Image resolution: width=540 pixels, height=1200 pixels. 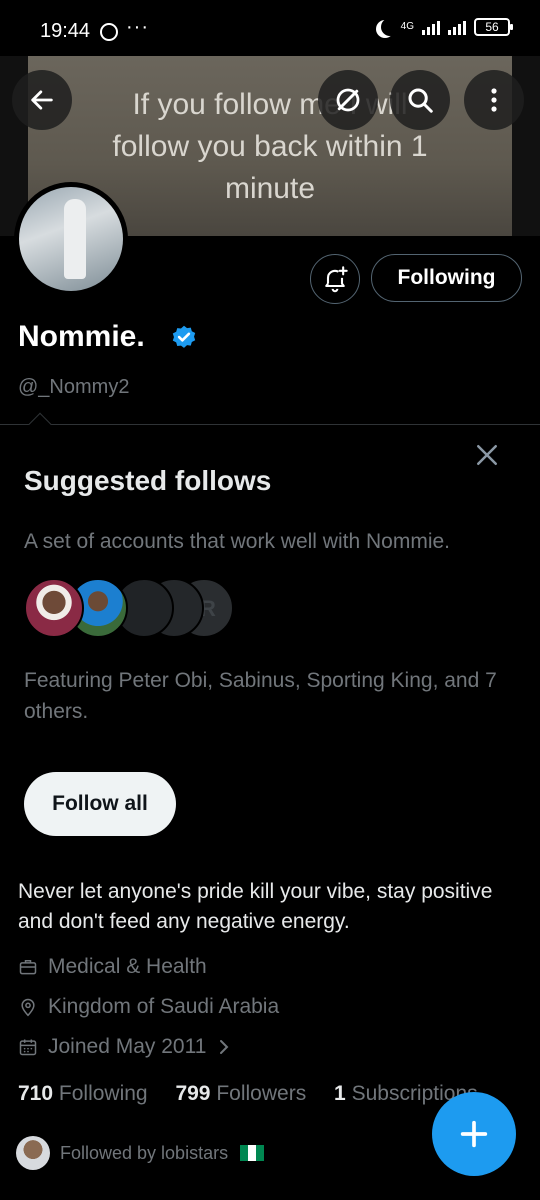 I want to click on divider-pointer, so click(x=40, y=424).